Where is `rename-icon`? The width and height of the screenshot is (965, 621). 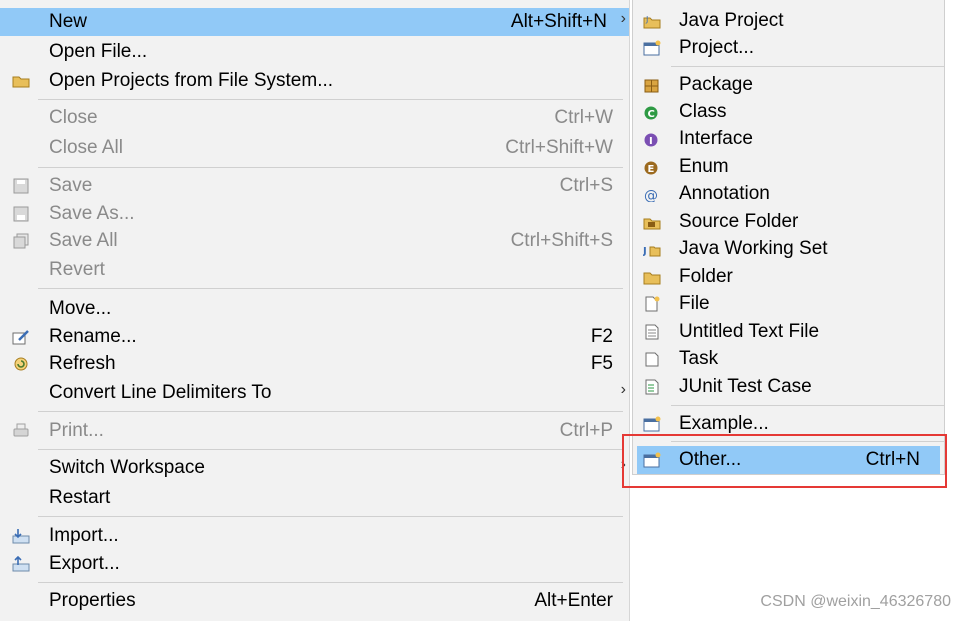 rename-icon is located at coordinates (21, 337).